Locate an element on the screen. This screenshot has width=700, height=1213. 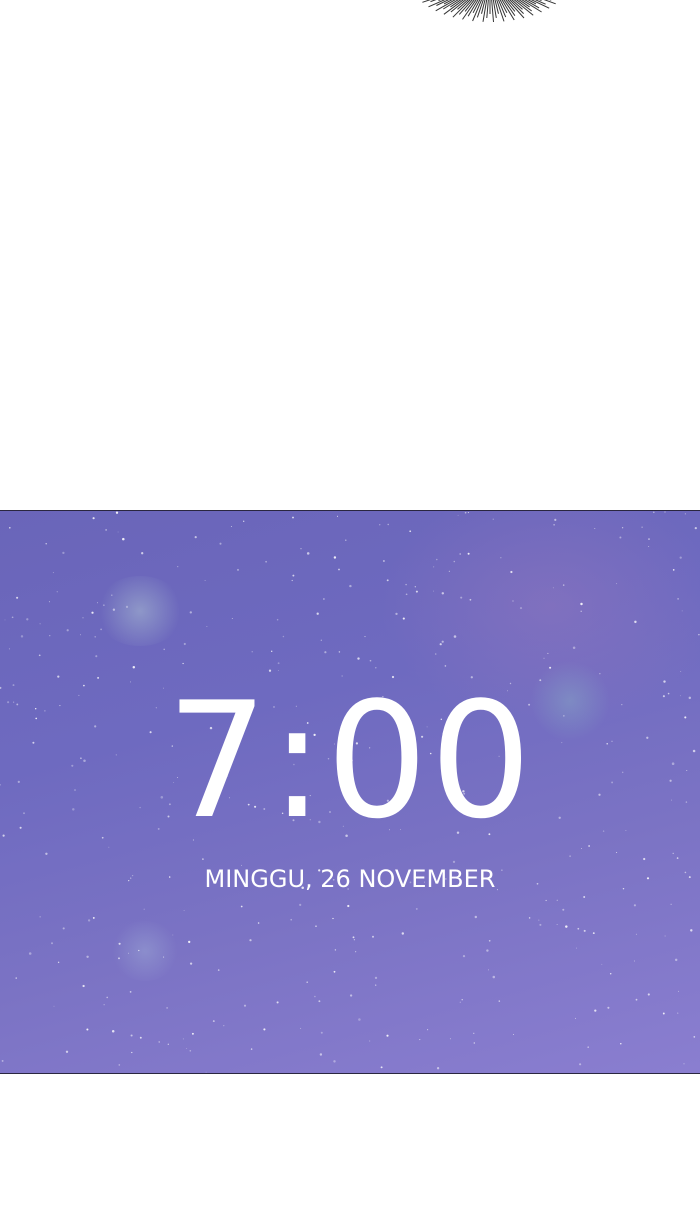
hair-strand is located at coordinates (485, 11).